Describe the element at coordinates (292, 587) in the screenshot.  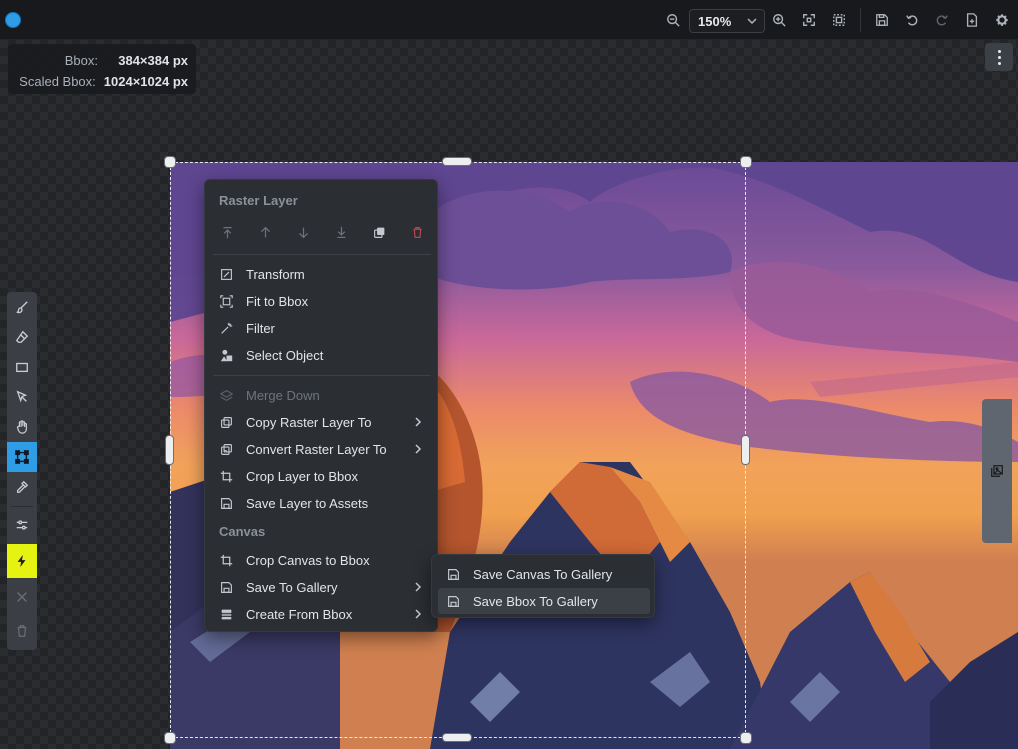
I see `menu-item-label: Save To Gallery` at that location.